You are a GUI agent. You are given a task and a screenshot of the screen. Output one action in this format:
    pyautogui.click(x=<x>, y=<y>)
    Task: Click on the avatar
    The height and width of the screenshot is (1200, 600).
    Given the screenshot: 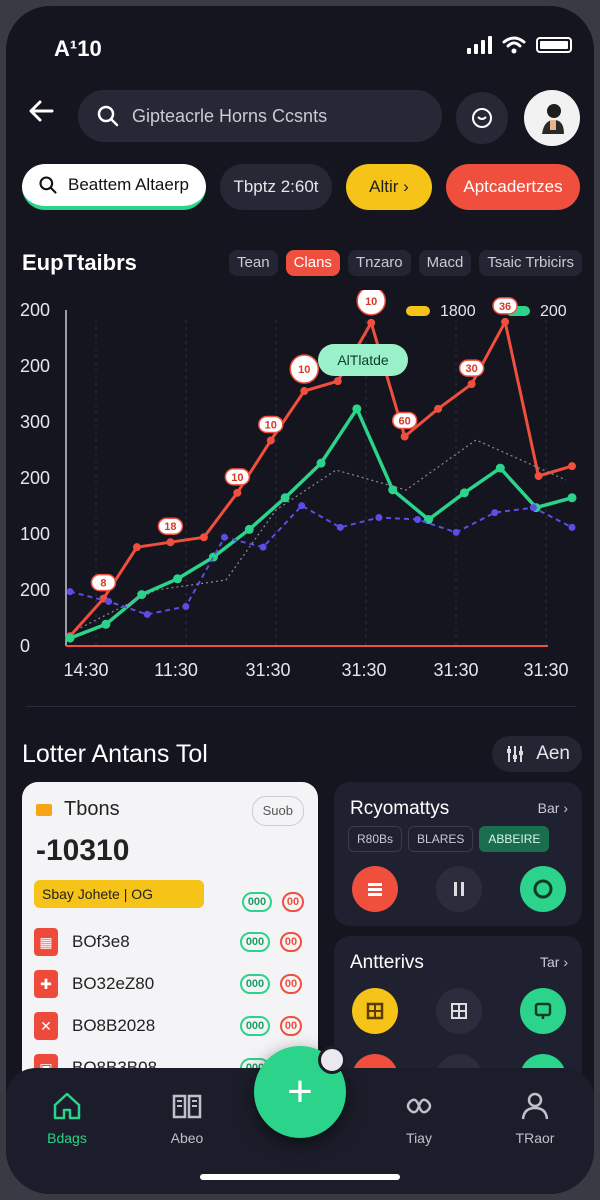 What is the action you would take?
    pyautogui.click(x=552, y=118)
    